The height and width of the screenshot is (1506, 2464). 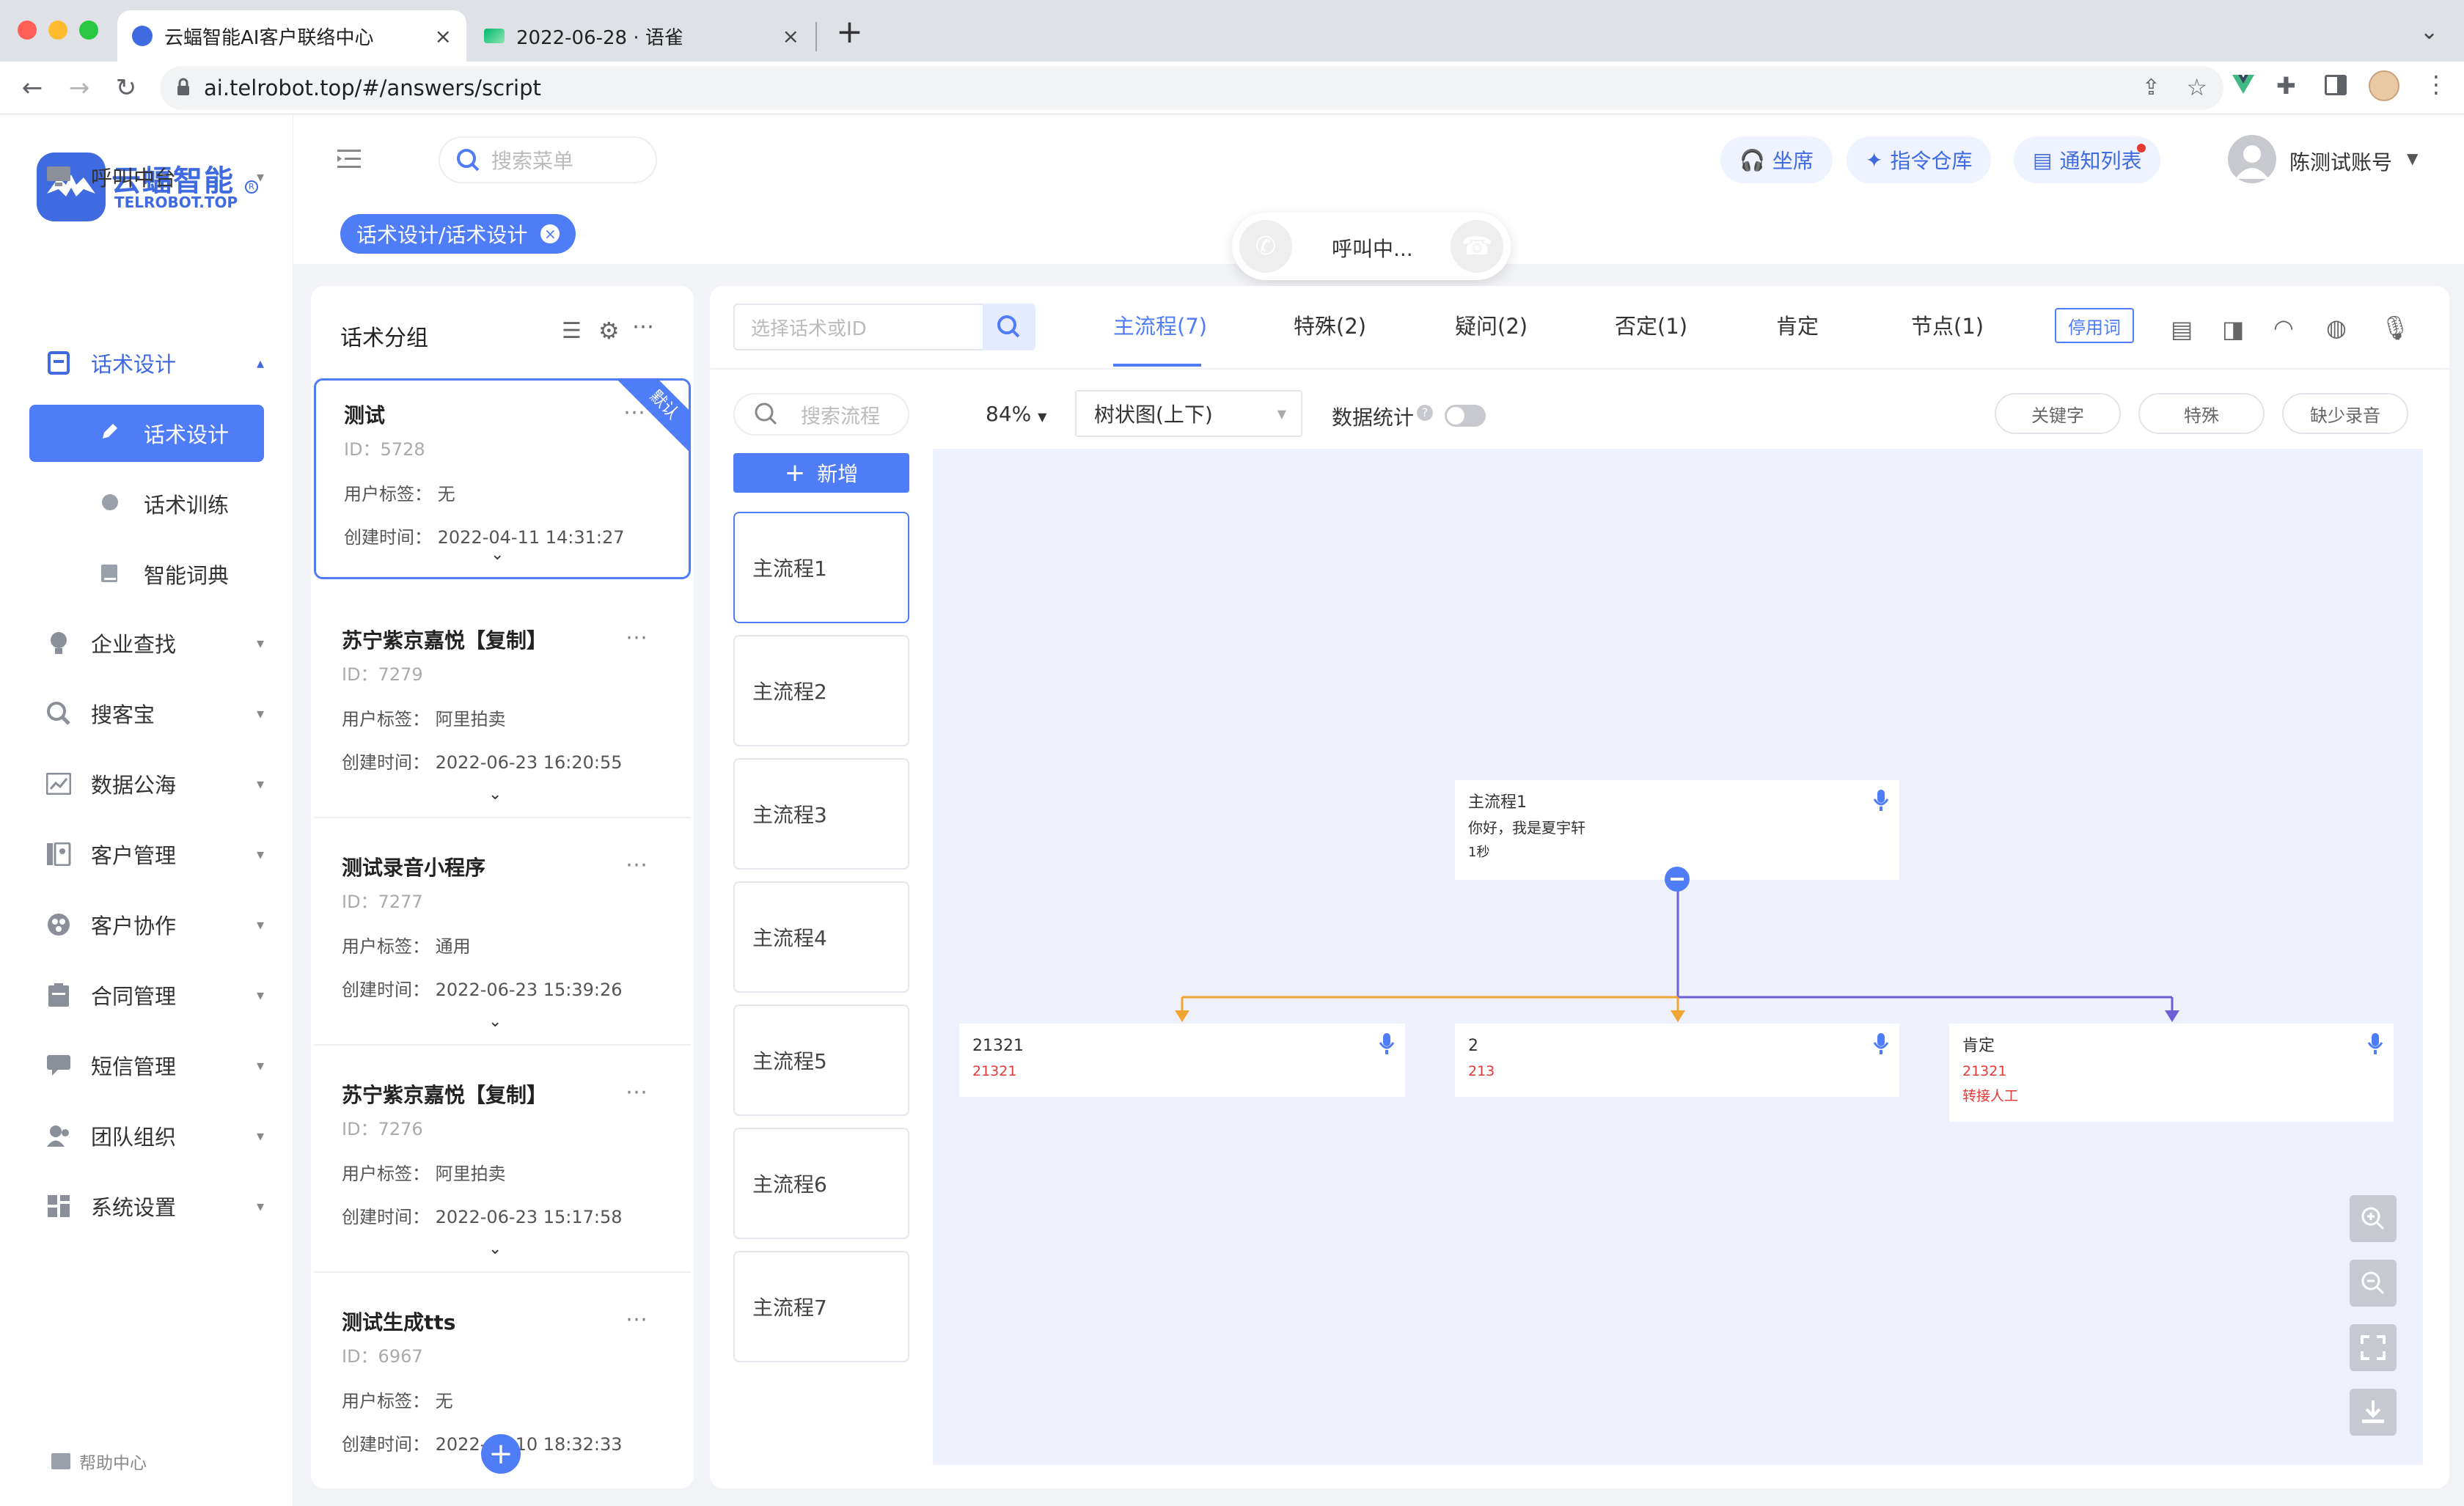 I want to click on tree-child-node: 肯定 21321 转接人工, so click(x=2171, y=1073).